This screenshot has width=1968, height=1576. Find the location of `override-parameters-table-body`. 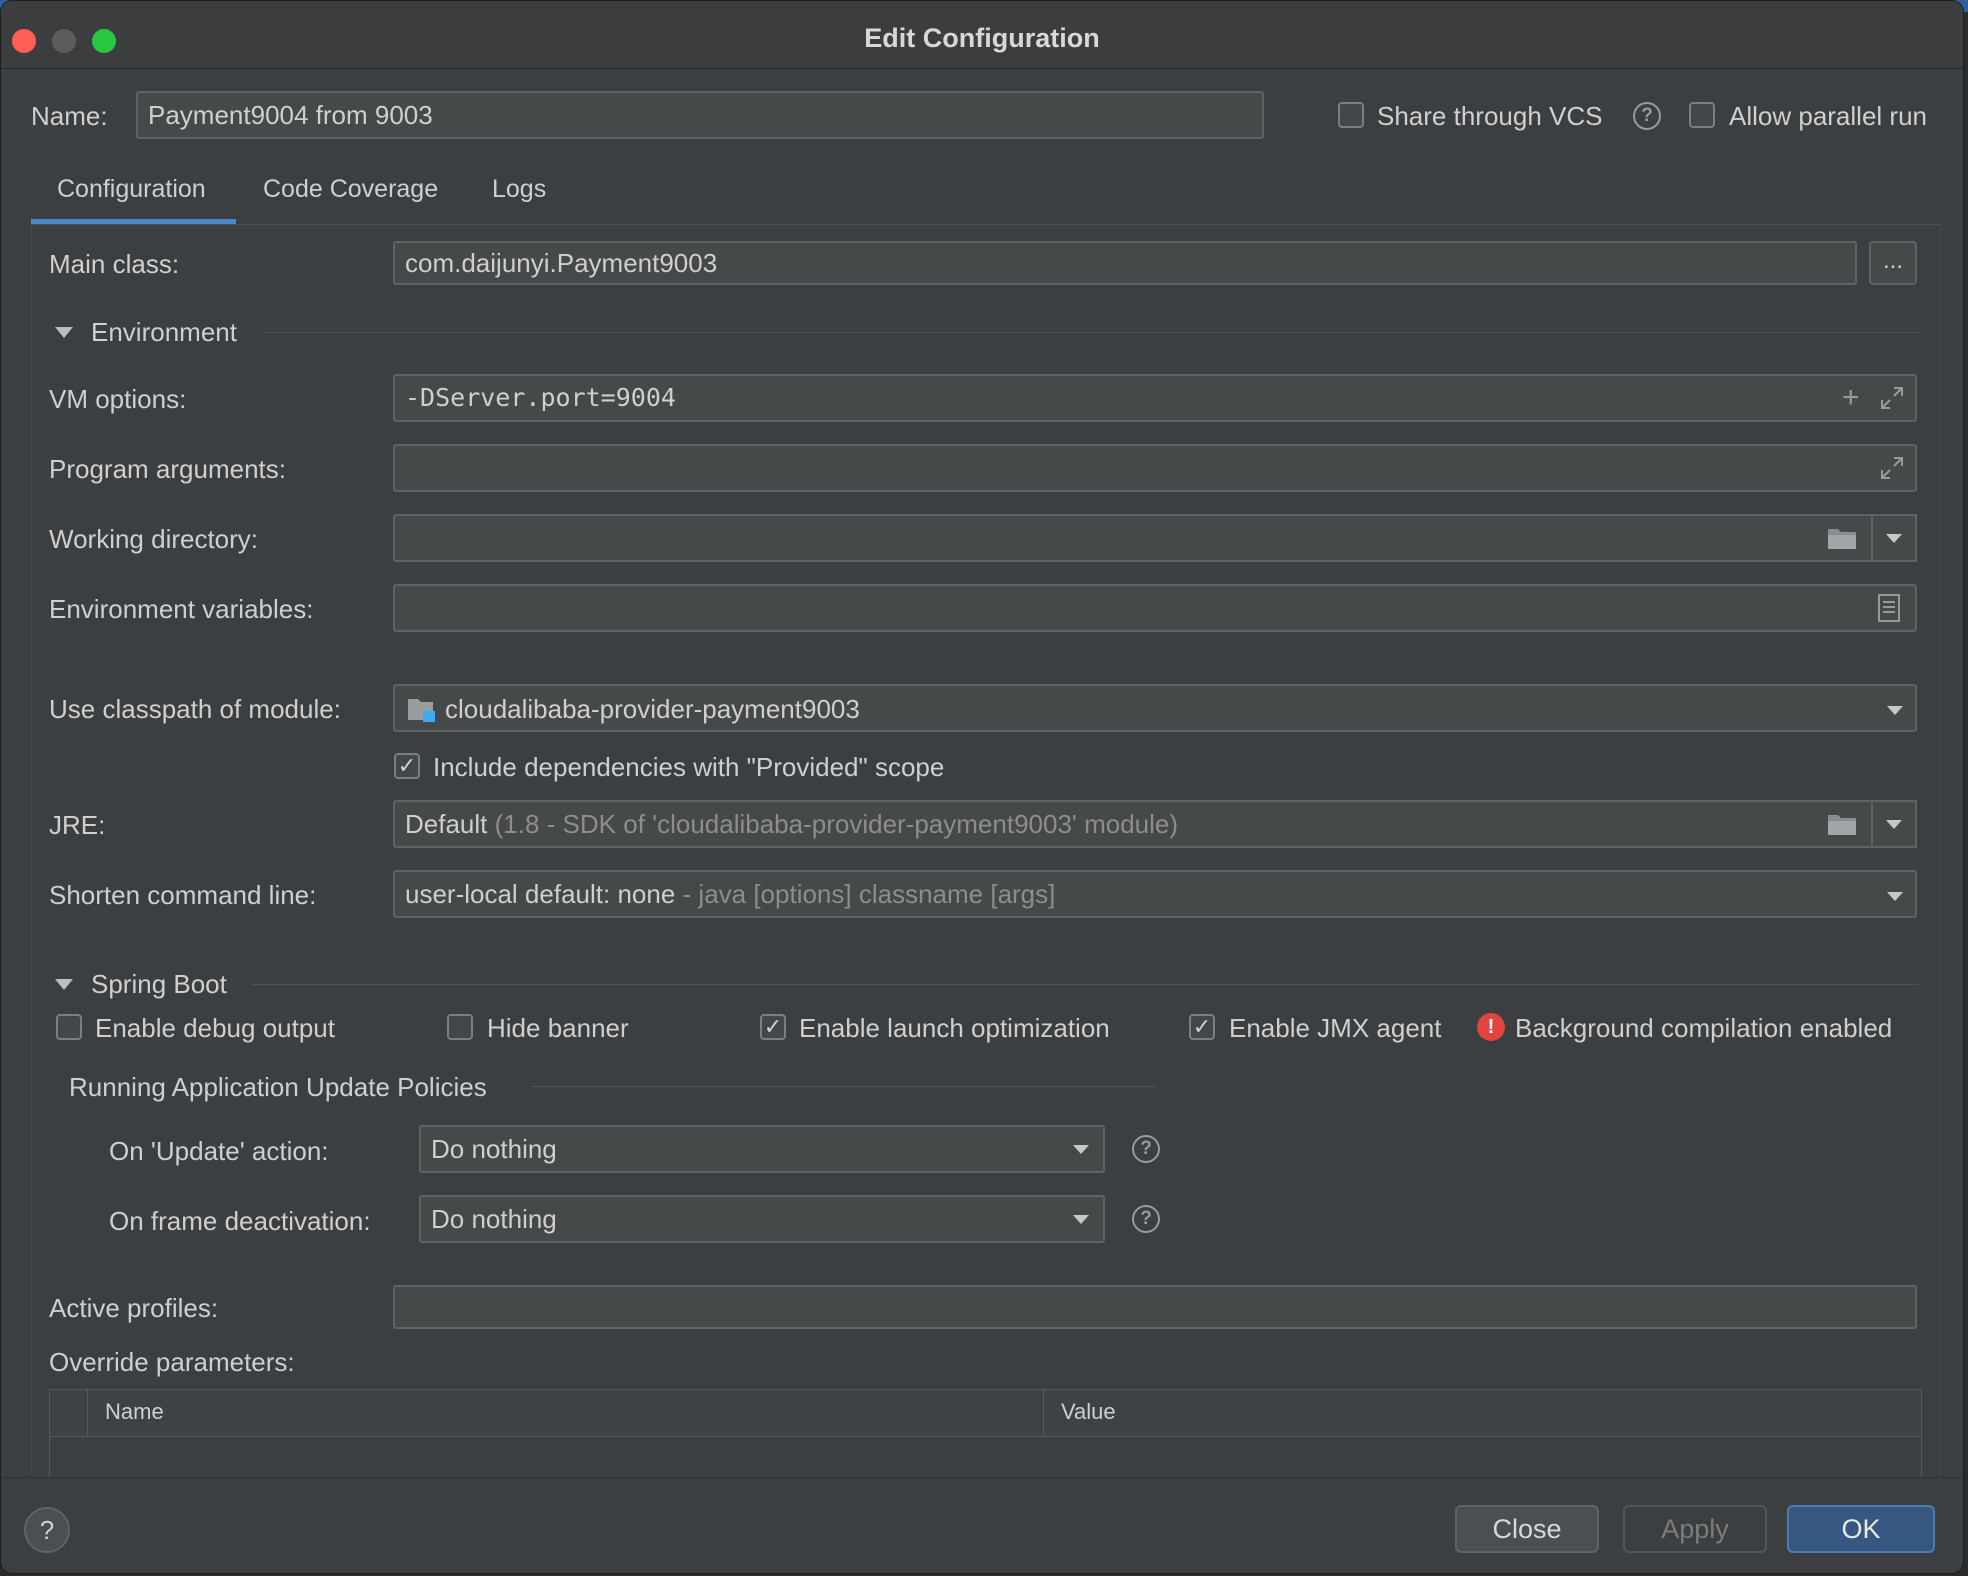

override-parameters-table-body is located at coordinates (985, 1457).